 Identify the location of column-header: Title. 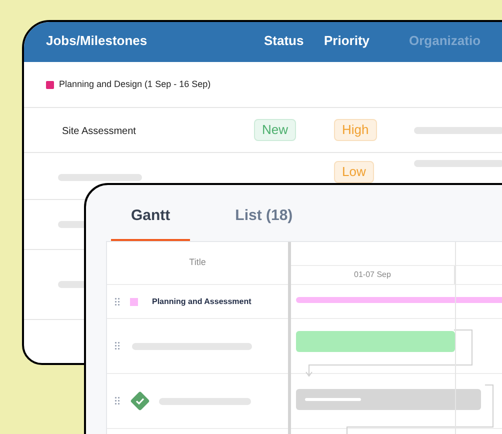
(197, 263).